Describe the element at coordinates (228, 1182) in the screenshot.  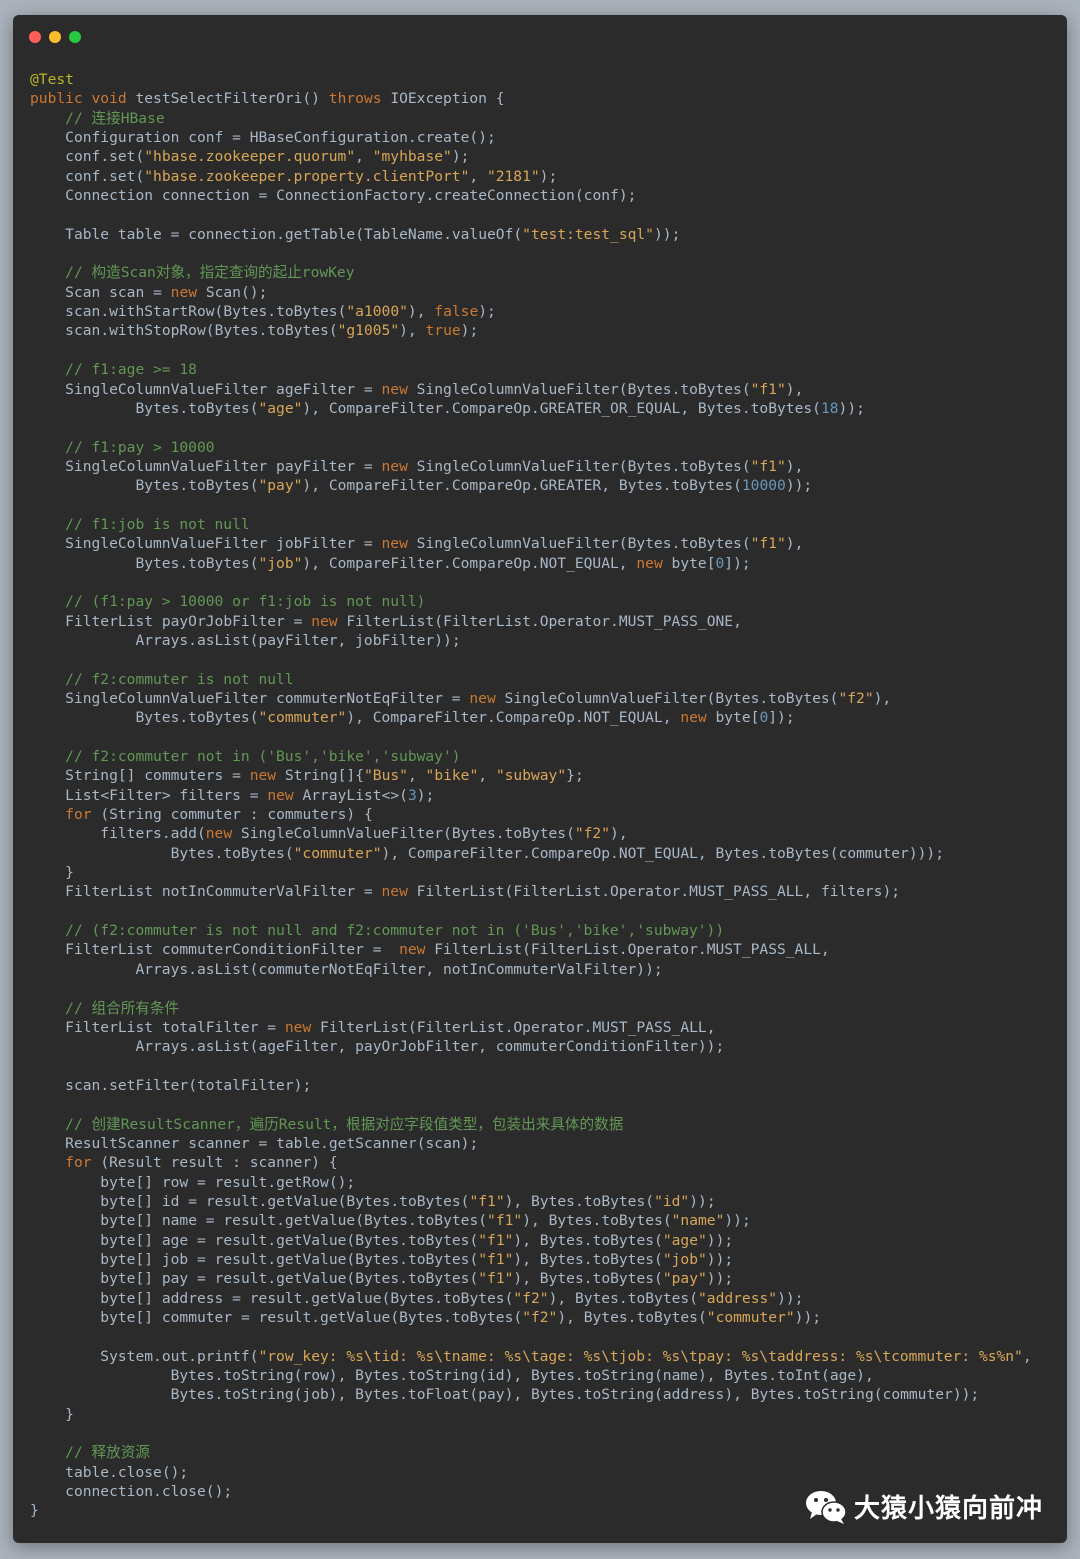
I see `code-line: byte[] row = result.getRow();` at that location.